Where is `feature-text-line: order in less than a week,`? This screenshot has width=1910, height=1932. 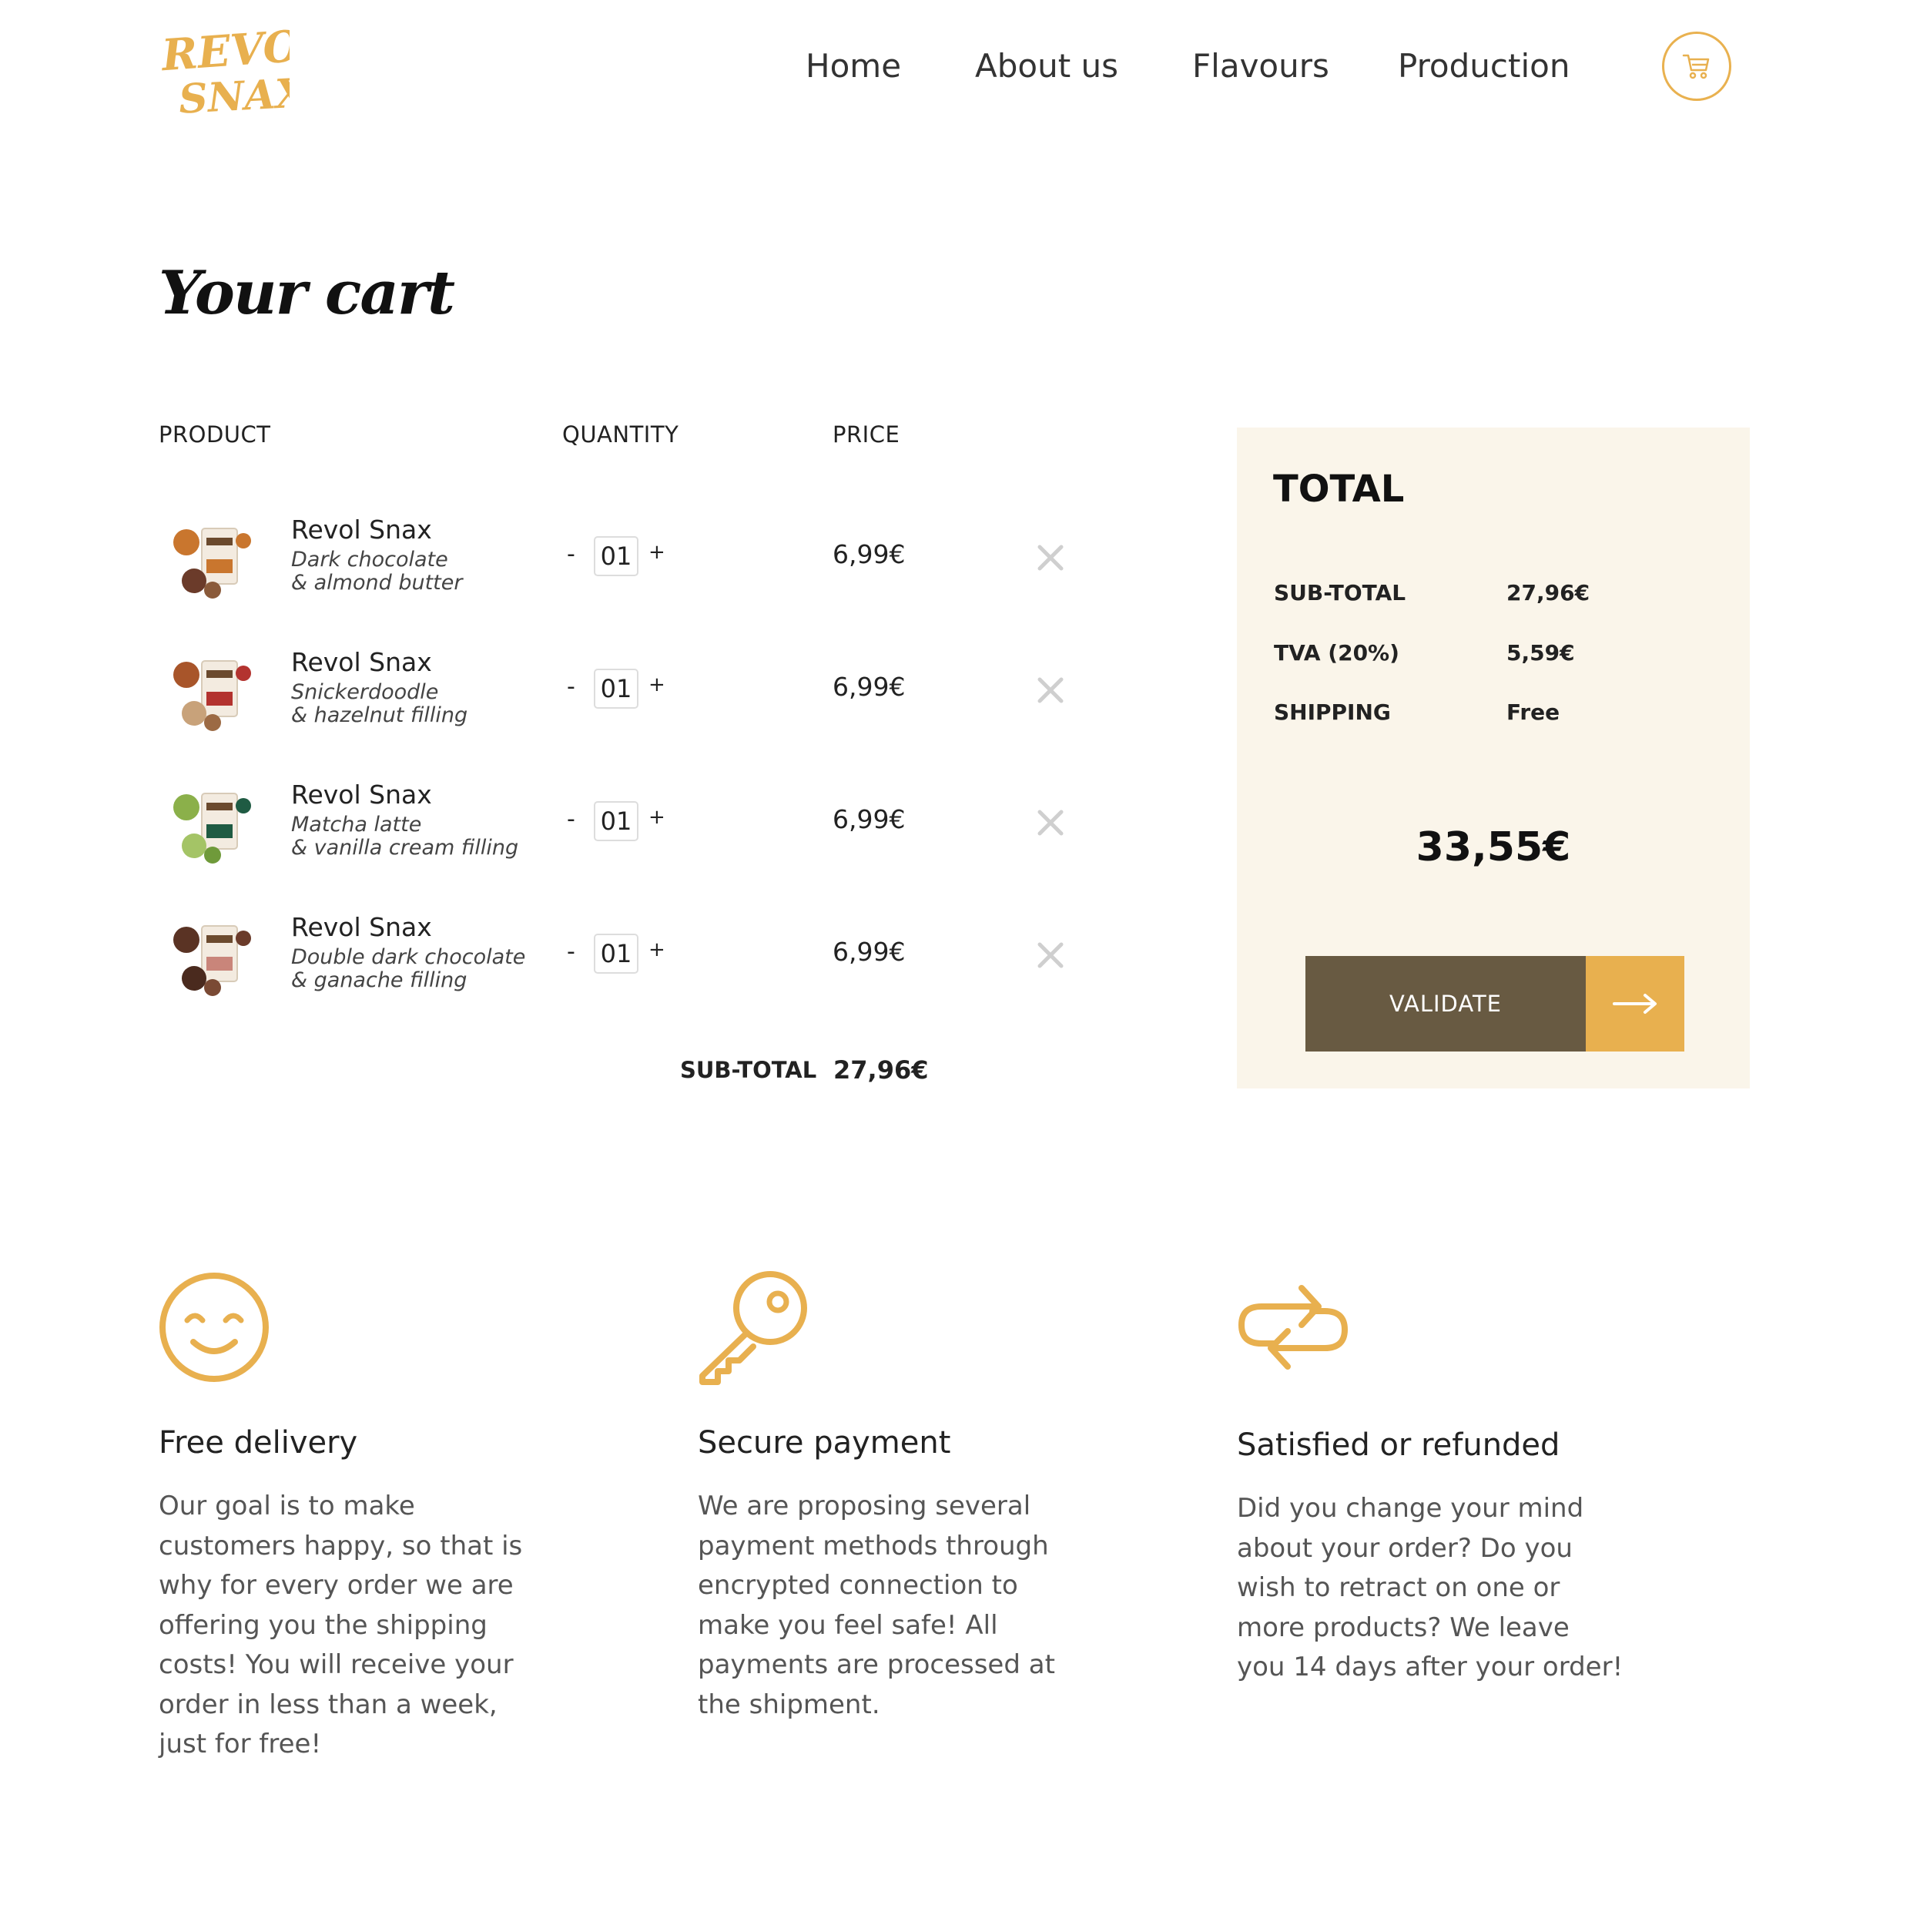
feature-text-line: order in less than a week, is located at coordinates (328, 1704).